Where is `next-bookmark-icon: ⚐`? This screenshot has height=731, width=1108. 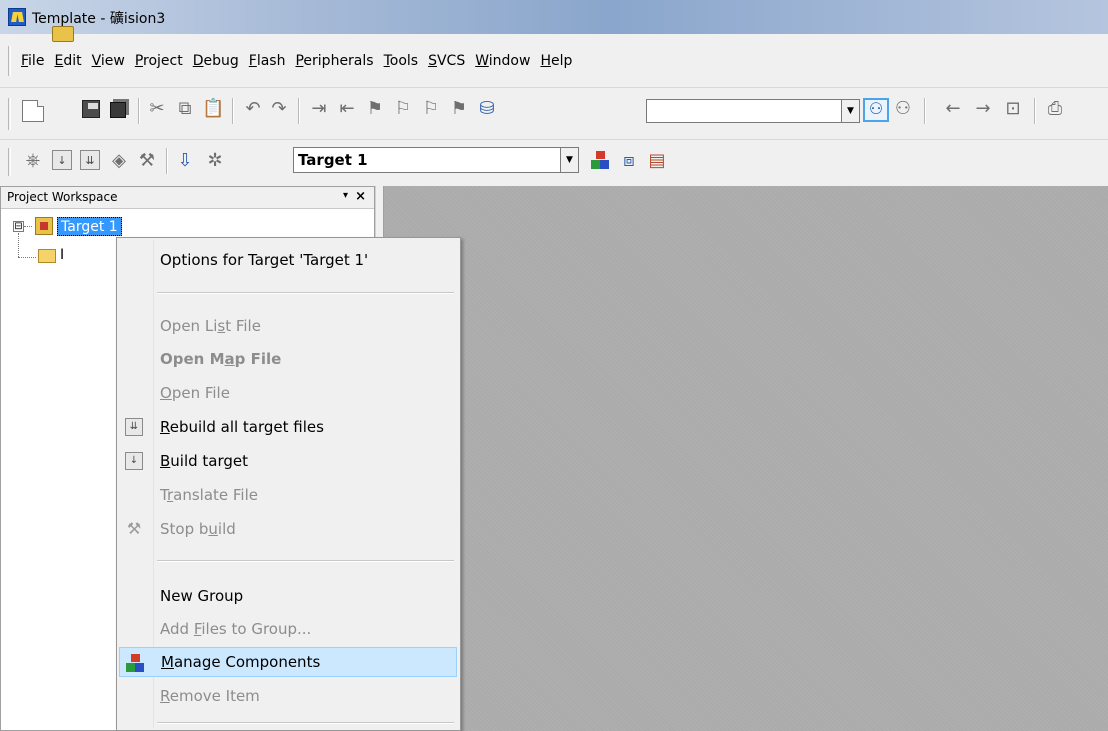 next-bookmark-icon: ⚐ is located at coordinates (403, 109).